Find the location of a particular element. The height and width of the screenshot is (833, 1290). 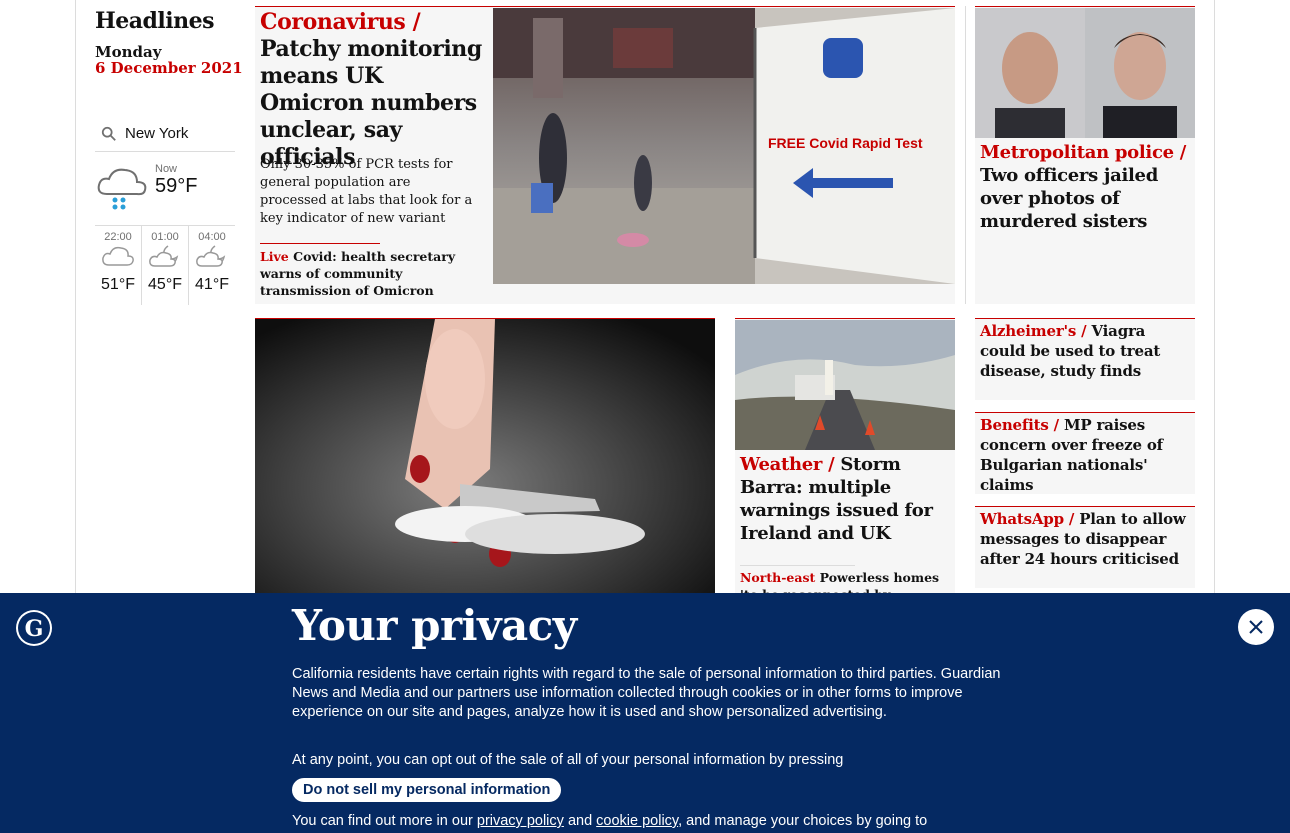

date-full: 6 December 2021 is located at coordinates (169, 68).